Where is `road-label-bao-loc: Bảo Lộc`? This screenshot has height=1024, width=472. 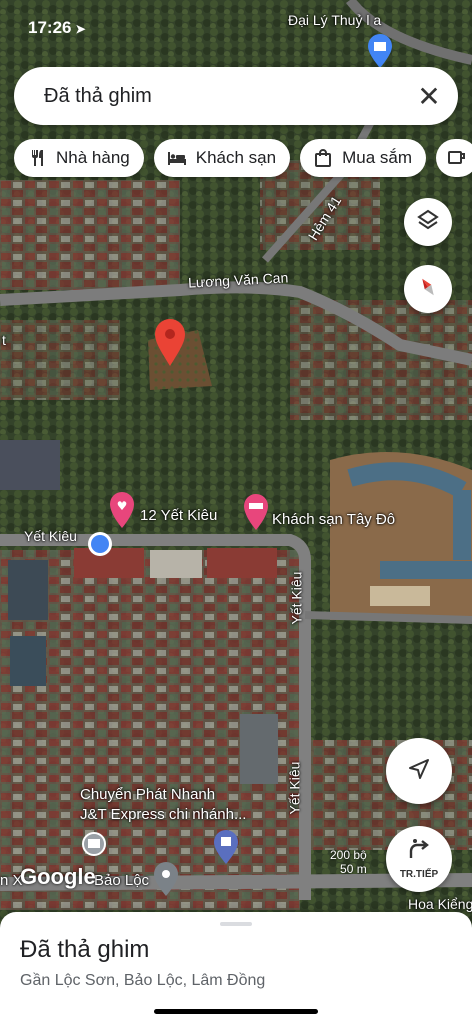 road-label-bao-loc: Bảo Lộc is located at coordinates (122, 880).